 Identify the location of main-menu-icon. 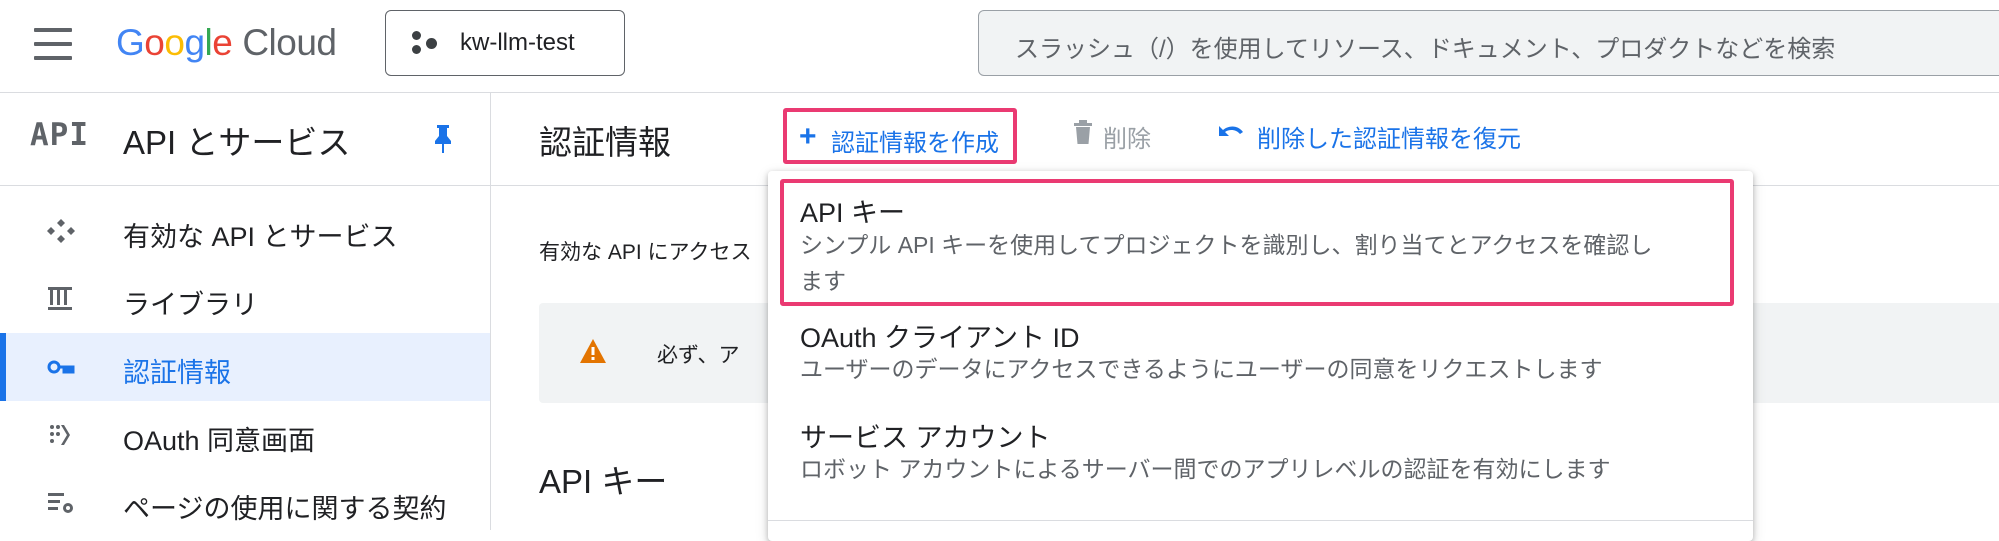
(53, 44).